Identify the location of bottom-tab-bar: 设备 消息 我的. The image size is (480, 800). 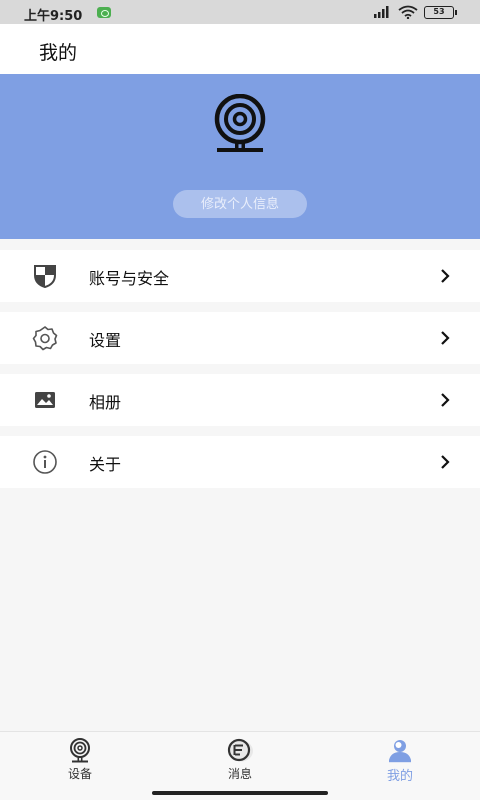
(240, 758).